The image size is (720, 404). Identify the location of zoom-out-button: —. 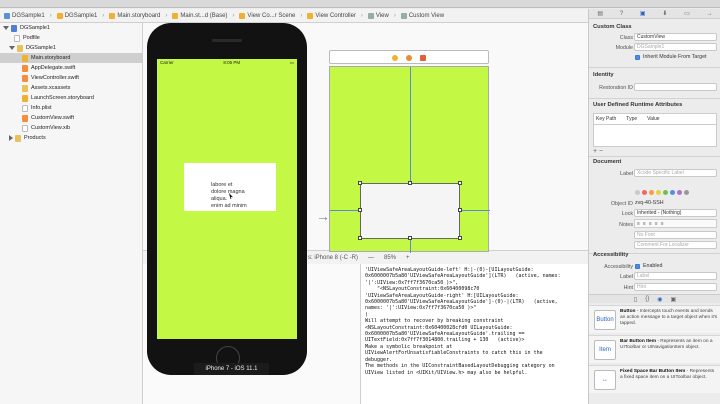
(371, 258).